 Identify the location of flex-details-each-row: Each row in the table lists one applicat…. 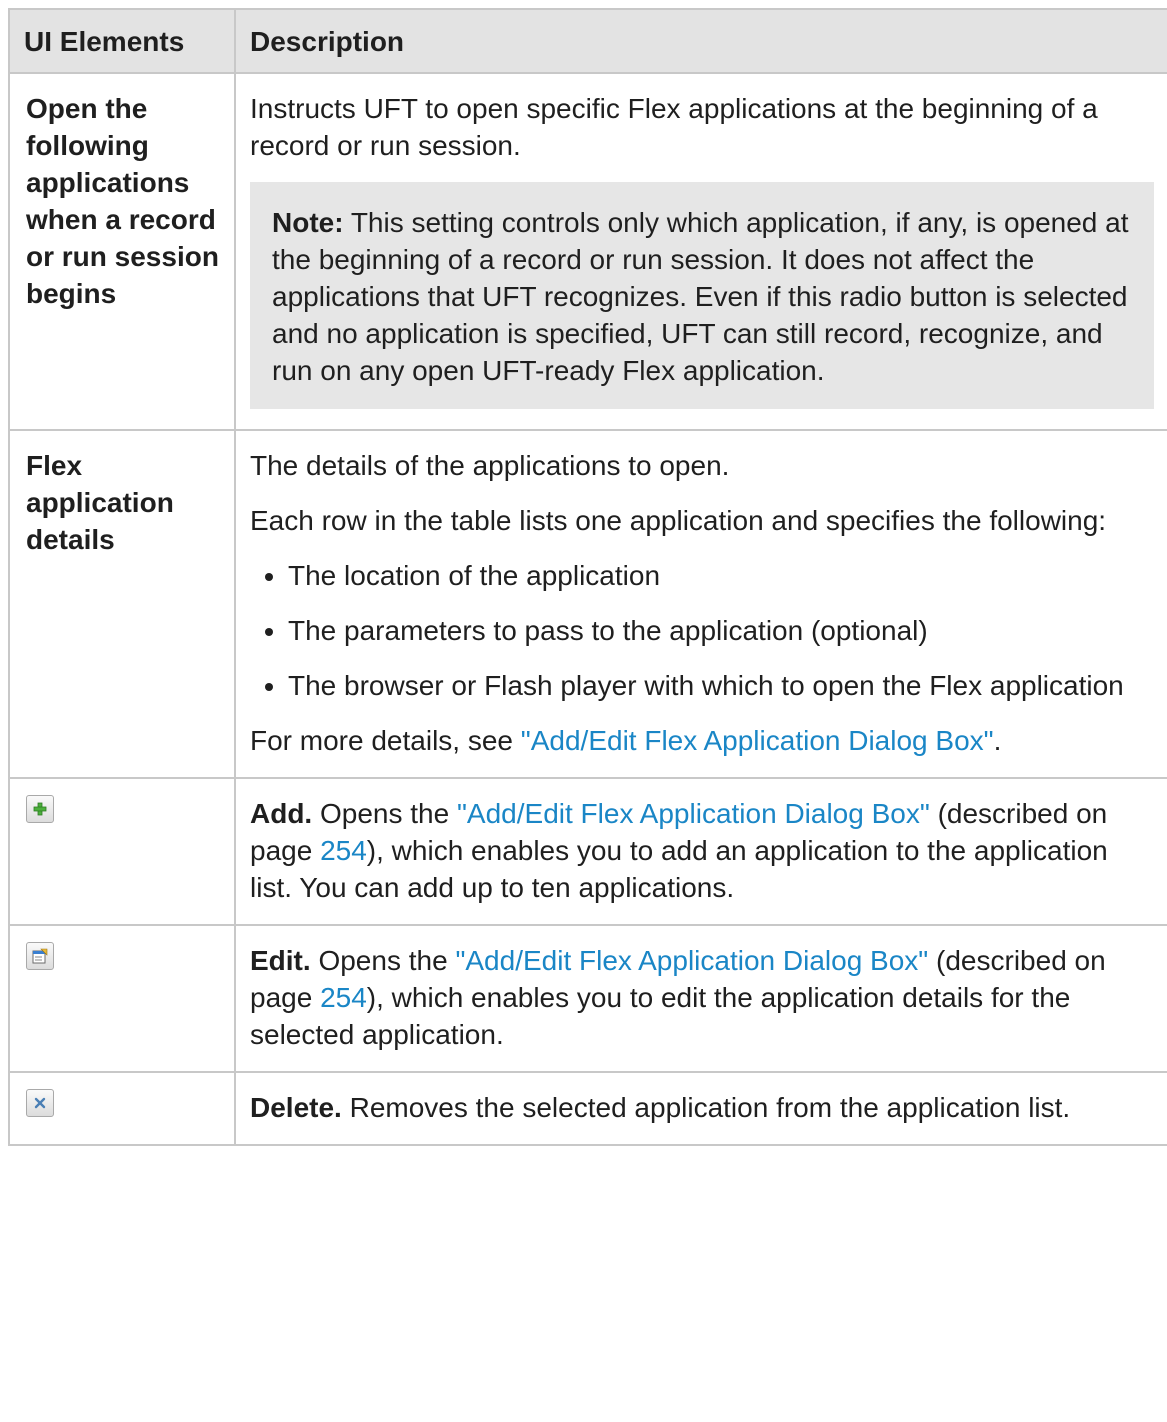
(678, 520).